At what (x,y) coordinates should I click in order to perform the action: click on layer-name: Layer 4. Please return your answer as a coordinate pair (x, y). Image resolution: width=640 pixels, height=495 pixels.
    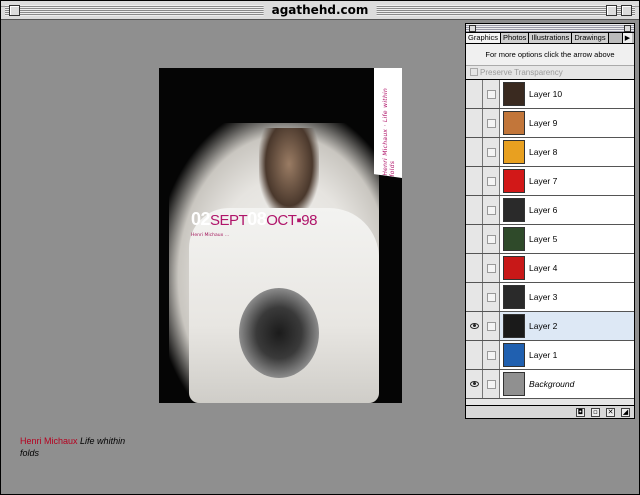
    Looking at the image, I should click on (543, 268).